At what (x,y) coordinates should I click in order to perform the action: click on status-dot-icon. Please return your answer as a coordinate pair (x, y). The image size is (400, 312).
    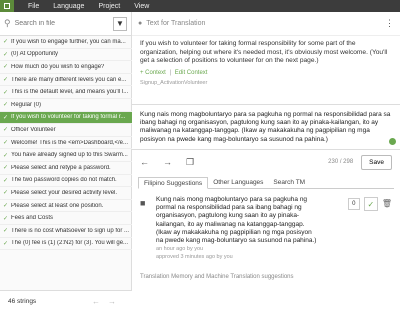
    Looking at the image, I should click on (392, 141).